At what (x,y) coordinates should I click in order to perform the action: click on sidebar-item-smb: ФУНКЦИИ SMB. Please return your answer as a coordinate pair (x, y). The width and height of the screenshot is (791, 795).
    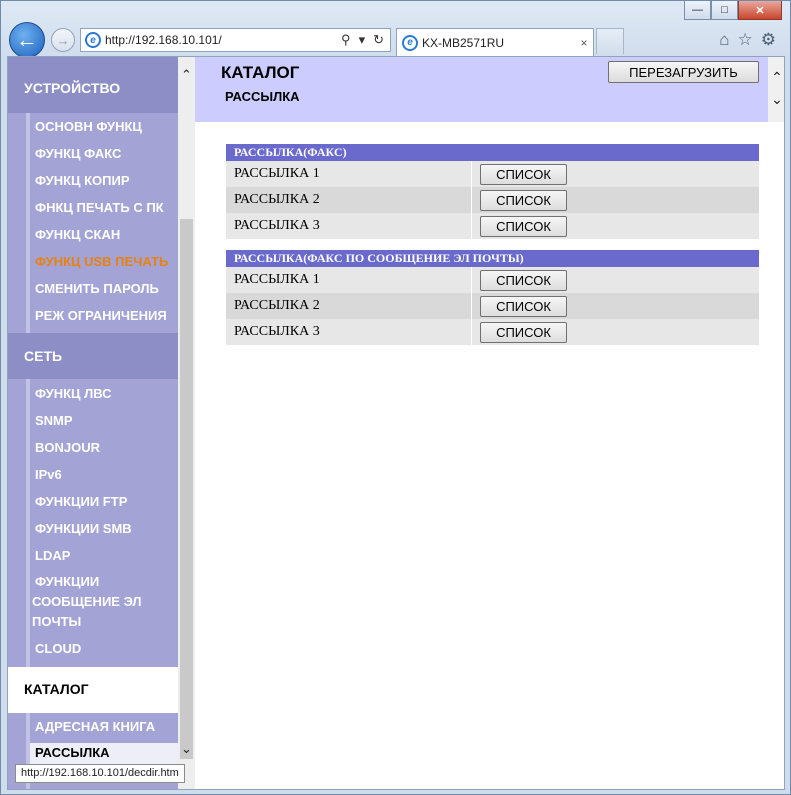
    Looking at the image, I should click on (106, 529).